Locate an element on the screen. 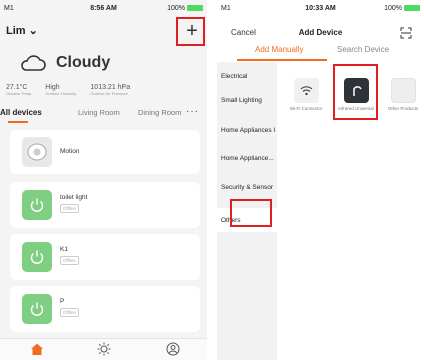 The image size is (424, 360). chevron-down-icon: ⌄ is located at coordinates (33, 31).